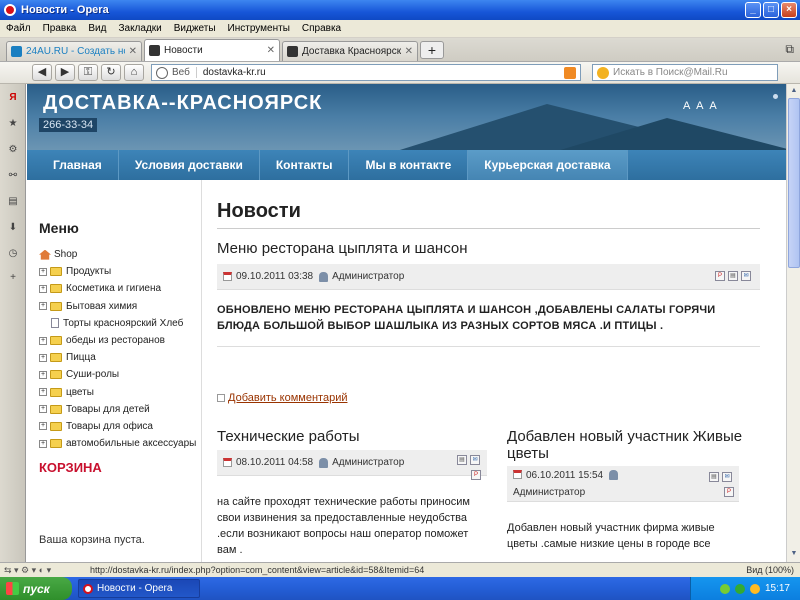 This screenshot has width=800, height=600. I want to click on forward-button: ▶, so click(65, 72).